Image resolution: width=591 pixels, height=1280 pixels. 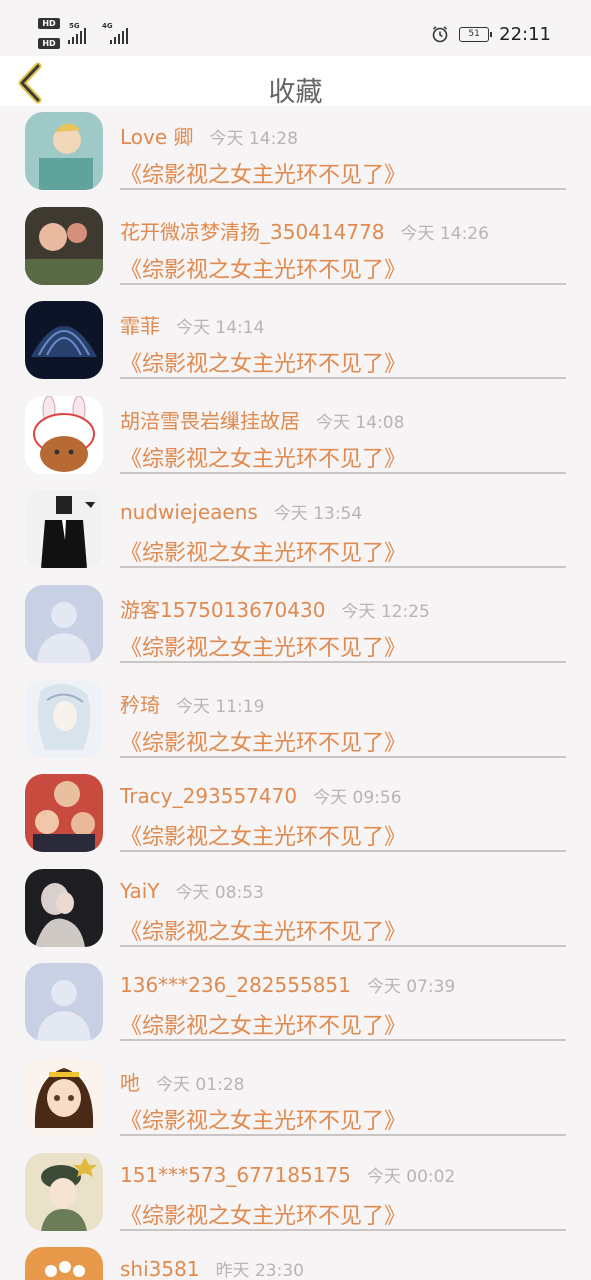 I want to click on page-title: 收藏, so click(x=295, y=92).